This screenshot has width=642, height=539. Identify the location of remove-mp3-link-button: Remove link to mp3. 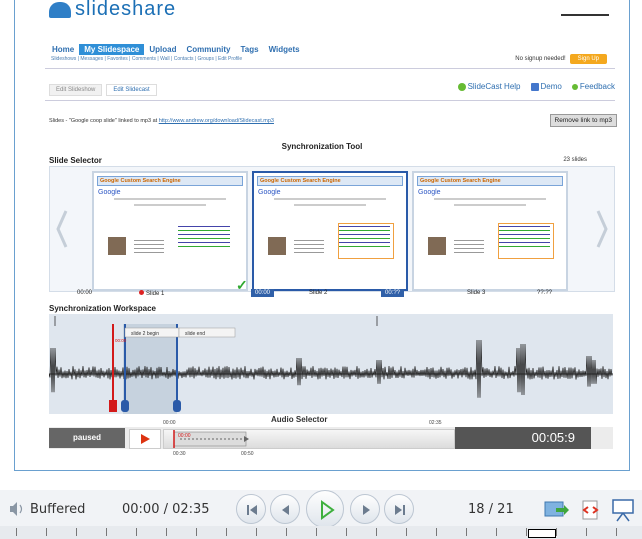
(583, 120).